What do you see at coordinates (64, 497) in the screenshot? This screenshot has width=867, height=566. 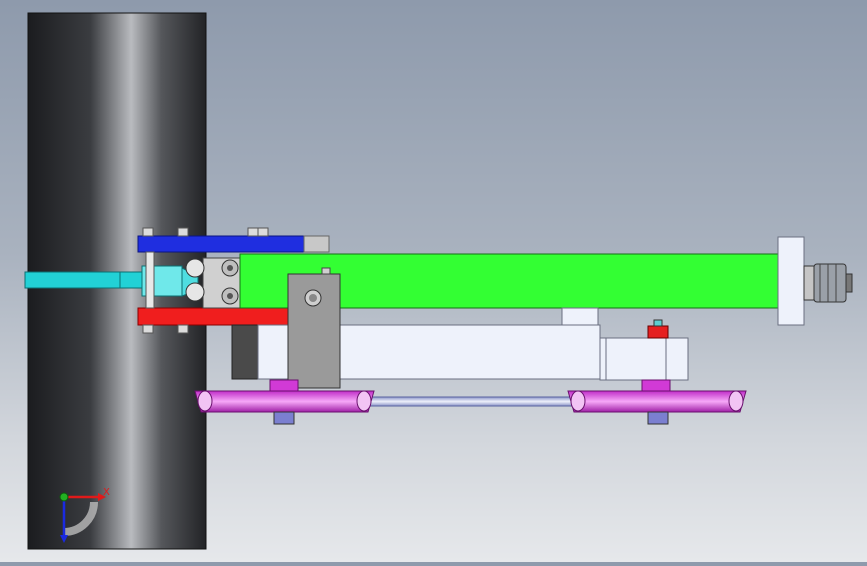 I see `triad-y-axis` at bounding box center [64, 497].